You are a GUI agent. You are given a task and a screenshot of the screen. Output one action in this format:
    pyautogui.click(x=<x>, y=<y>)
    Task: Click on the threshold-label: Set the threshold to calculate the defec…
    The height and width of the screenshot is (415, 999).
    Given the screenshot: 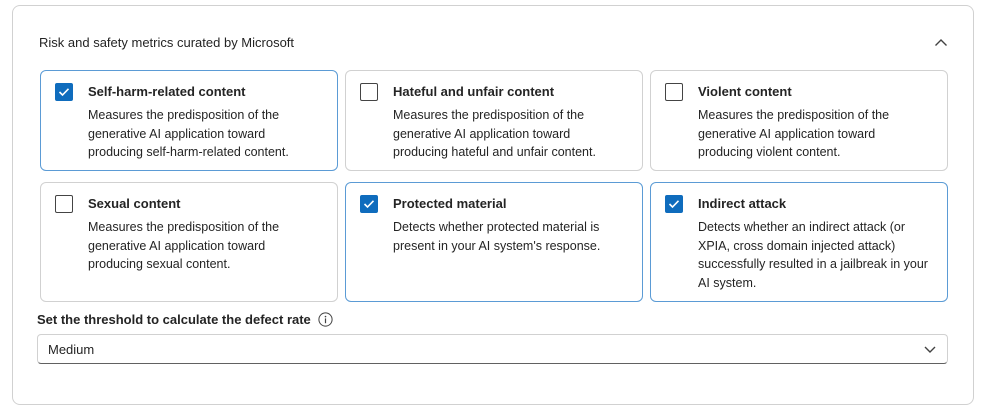 What is the action you would take?
    pyautogui.click(x=185, y=319)
    